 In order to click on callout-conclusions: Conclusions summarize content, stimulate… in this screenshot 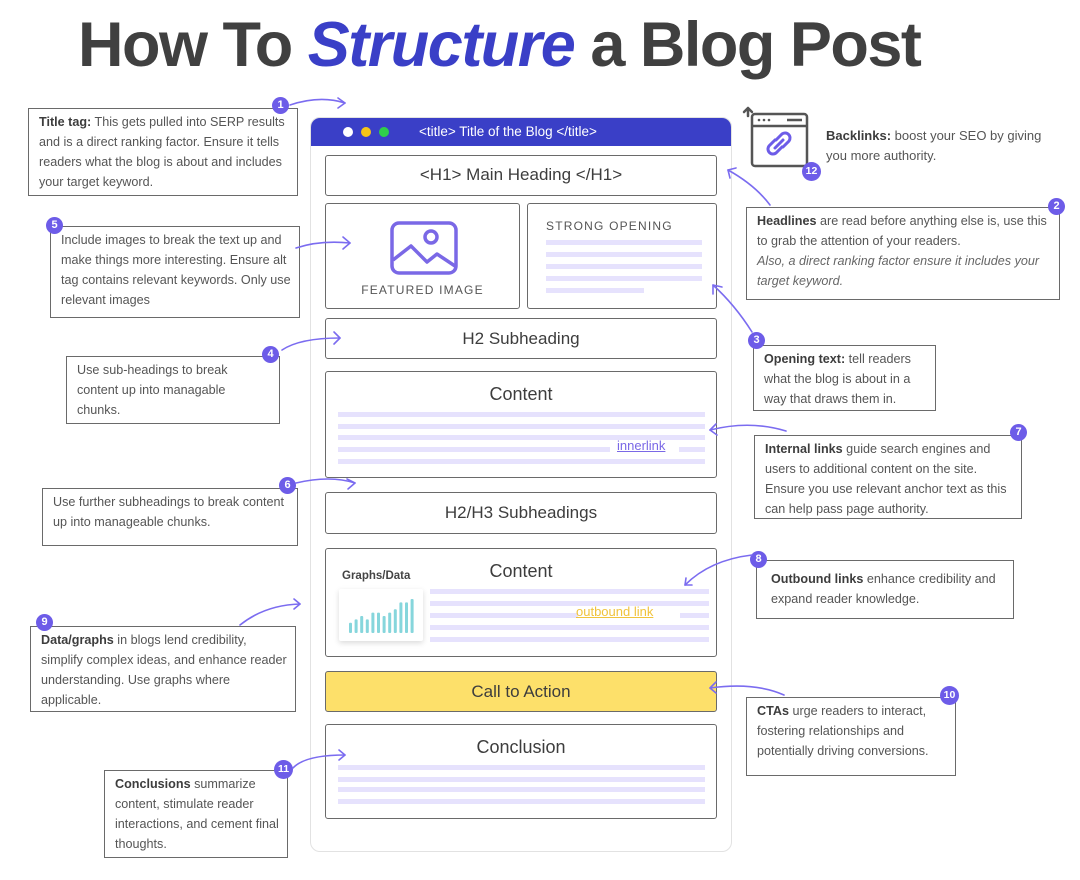, I will do `click(196, 814)`.